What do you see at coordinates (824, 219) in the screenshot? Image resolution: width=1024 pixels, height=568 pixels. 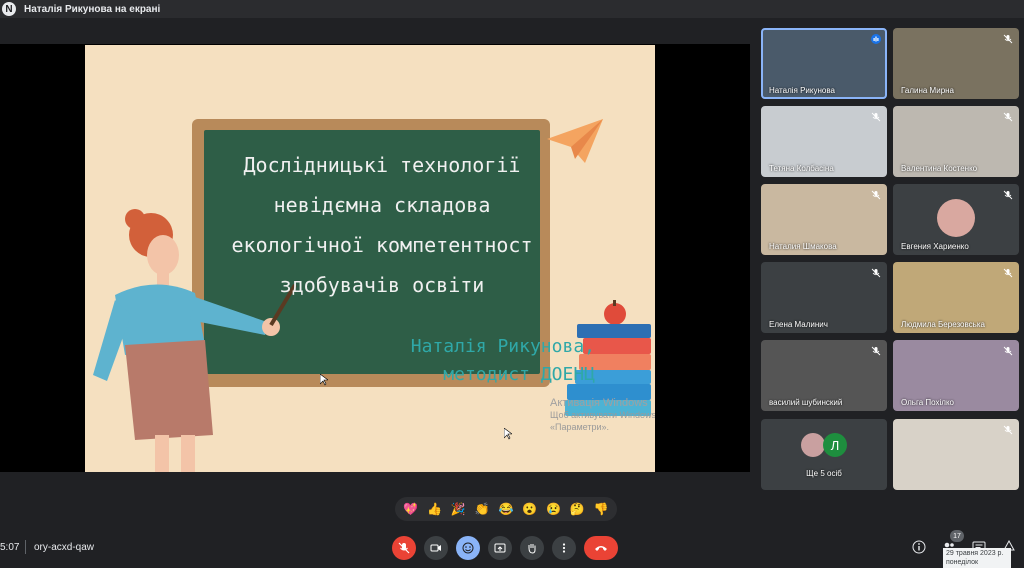 I see `participant-tile: Наталия Шмакова` at bounding box center [824, 219].